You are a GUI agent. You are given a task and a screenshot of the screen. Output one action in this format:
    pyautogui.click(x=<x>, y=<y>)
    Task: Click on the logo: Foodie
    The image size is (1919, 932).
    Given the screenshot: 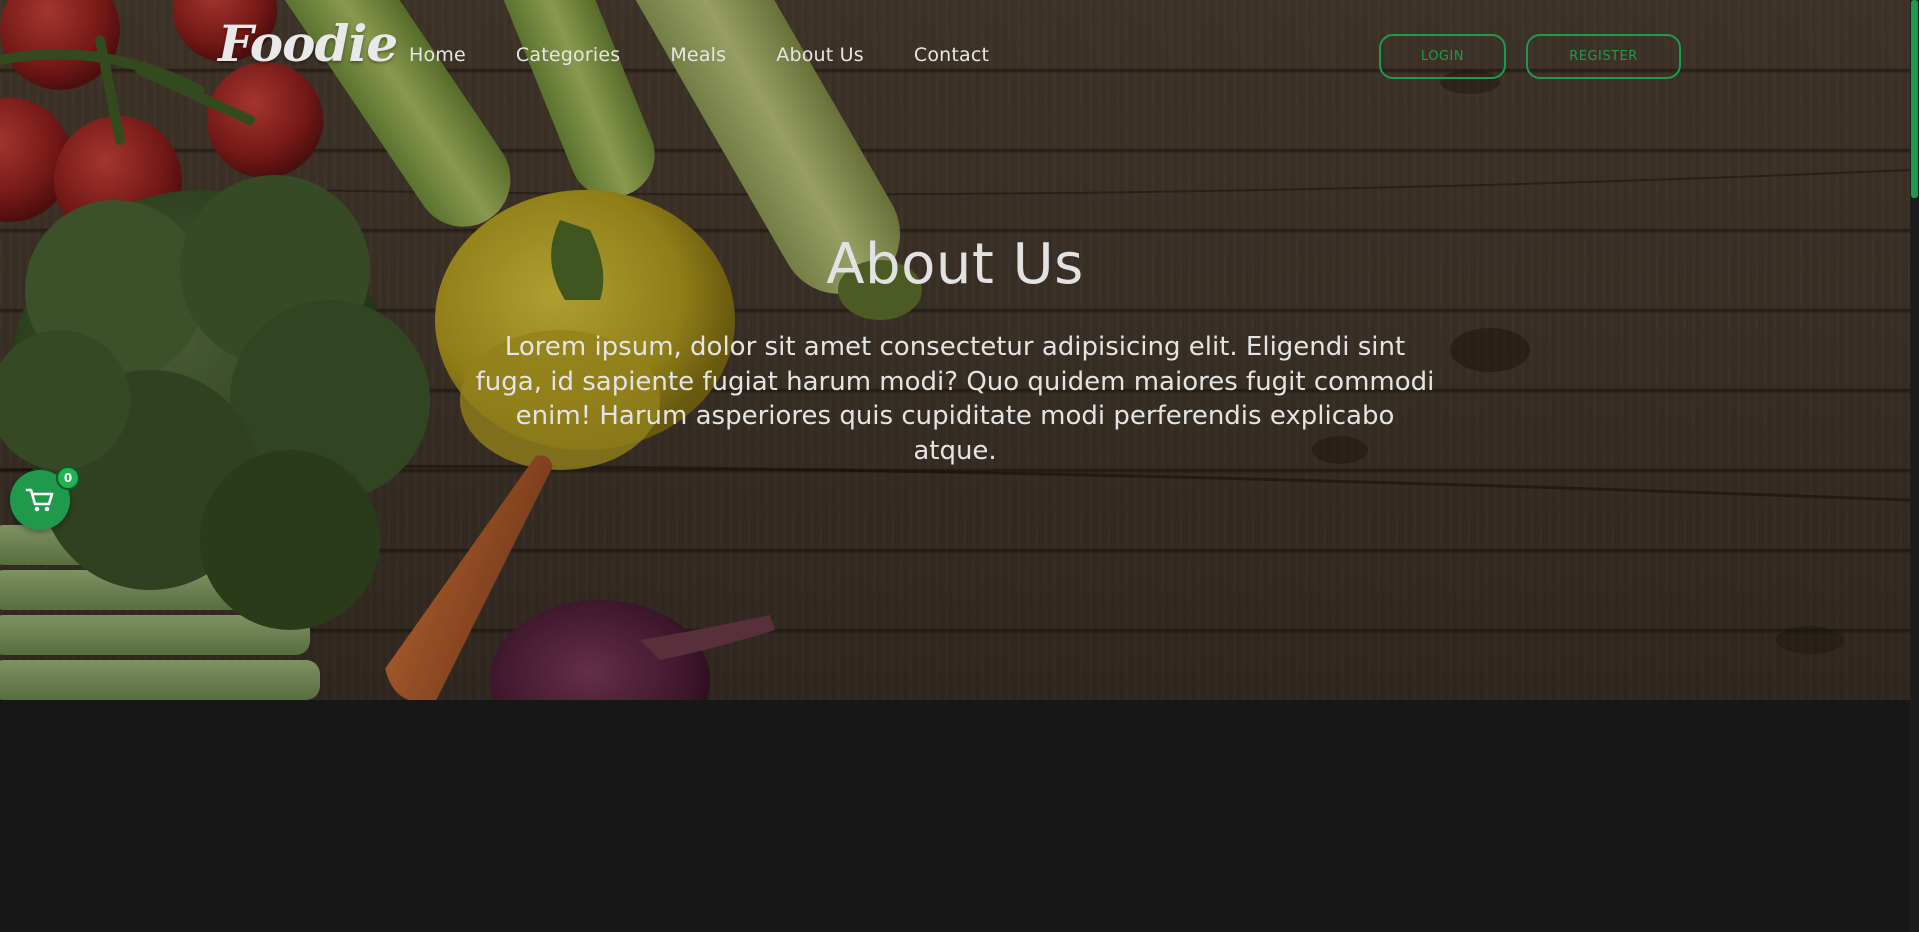 What is the action you would take?
    pyautogui.click(x=308, y=43)
    